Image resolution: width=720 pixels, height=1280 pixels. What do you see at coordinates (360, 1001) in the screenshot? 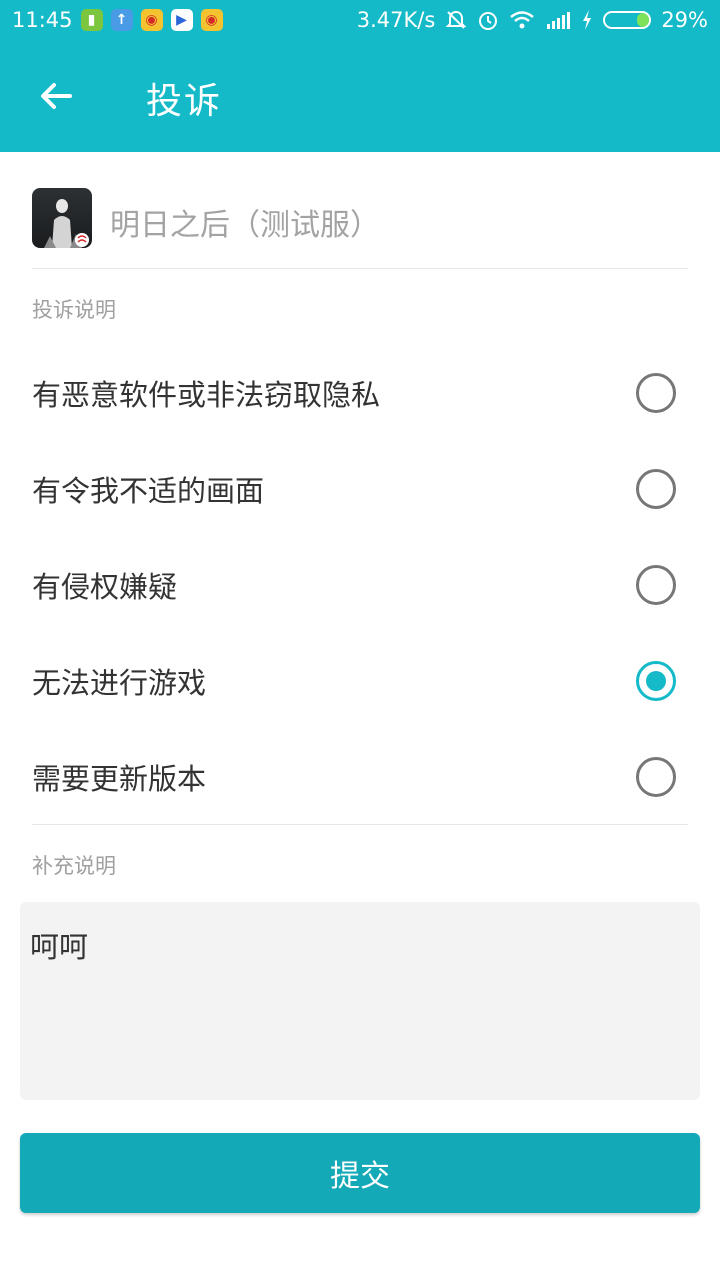
I see `supplement-input: 呵呵` at bounding box center [360, 1001].